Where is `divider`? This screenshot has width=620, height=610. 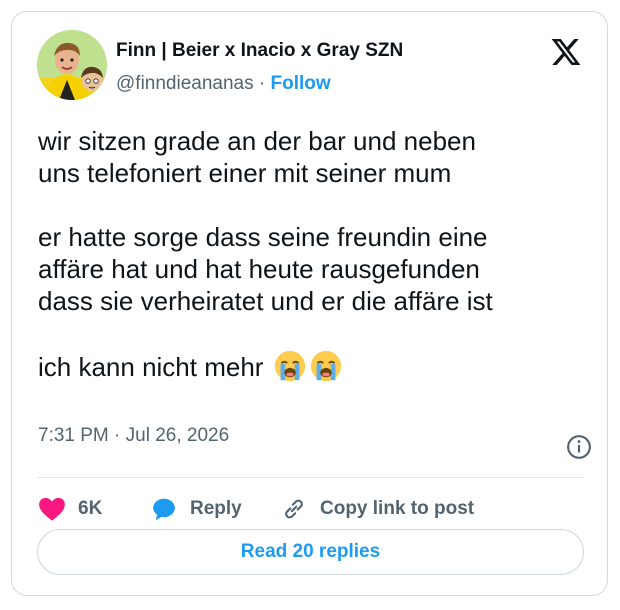
divider is located at coordinates (310, 477).